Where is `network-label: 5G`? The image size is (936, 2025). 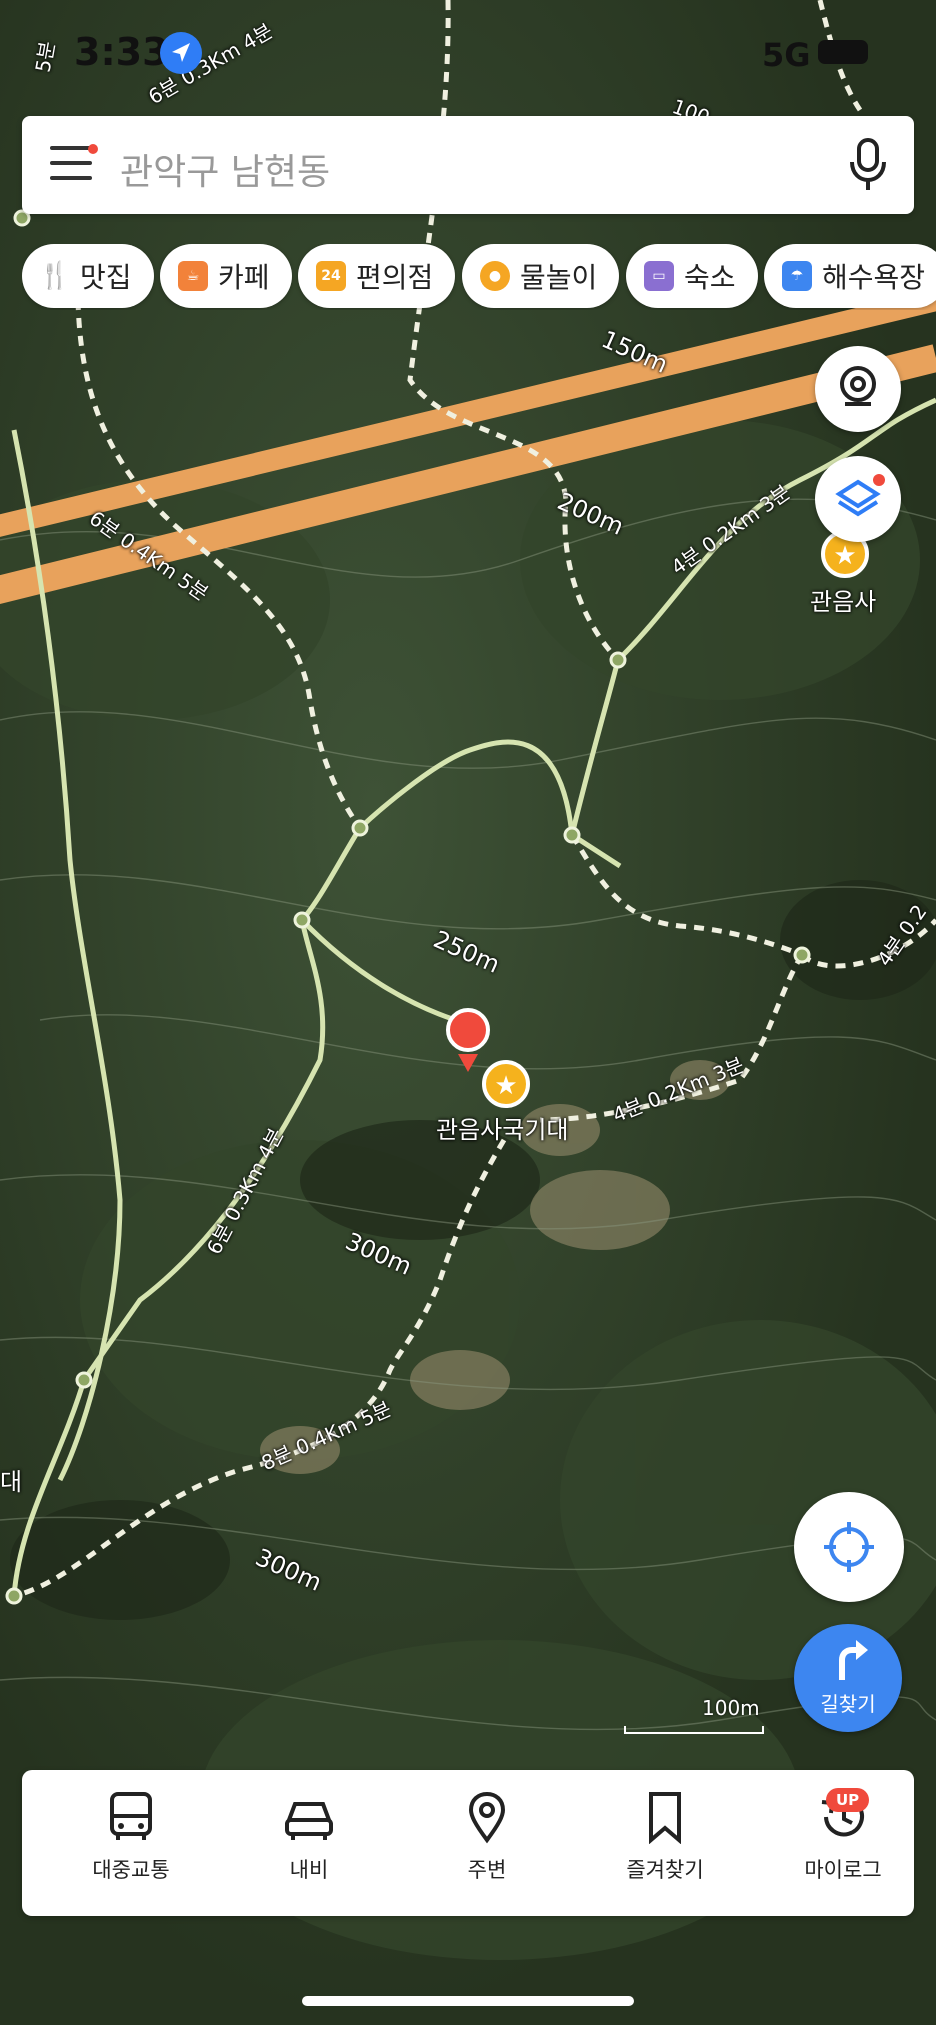
network-label: 5G is located at coordinates (786, 55).